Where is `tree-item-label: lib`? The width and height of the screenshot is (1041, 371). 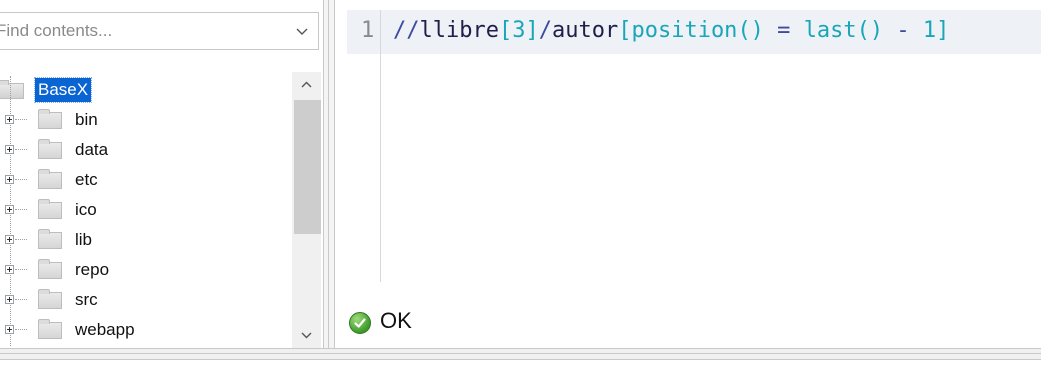 tree-item-label: lib is located at coordinates (84, 239).